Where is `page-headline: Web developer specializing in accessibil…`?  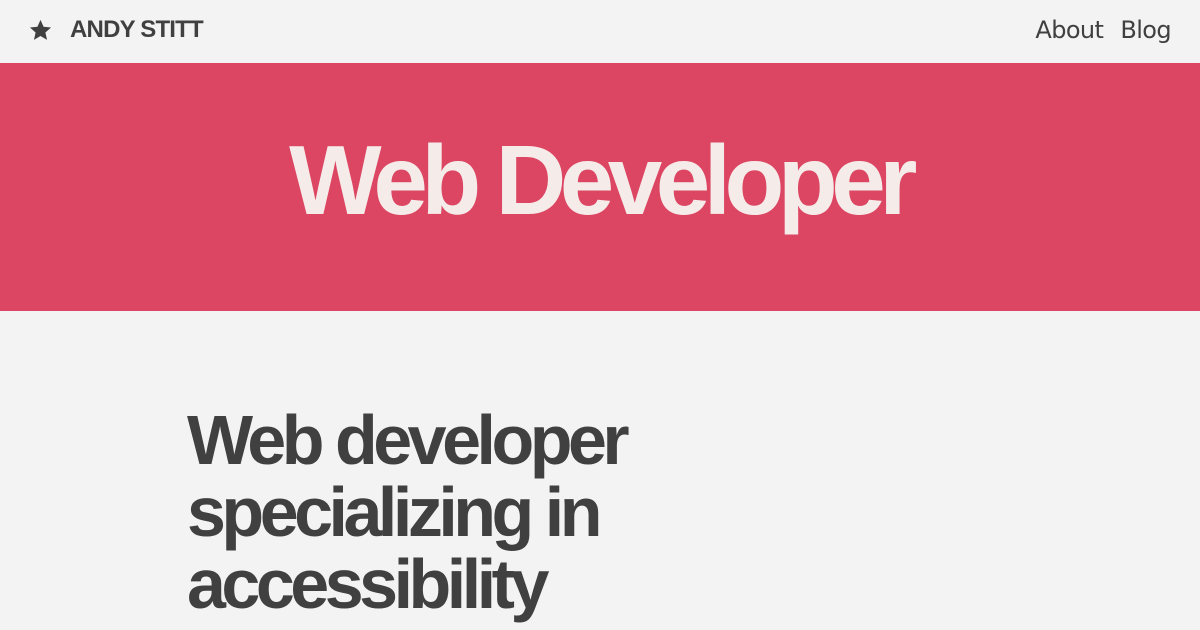
page-headline: Web developer specializing in accessibil… is located at coordinates (408, 512).